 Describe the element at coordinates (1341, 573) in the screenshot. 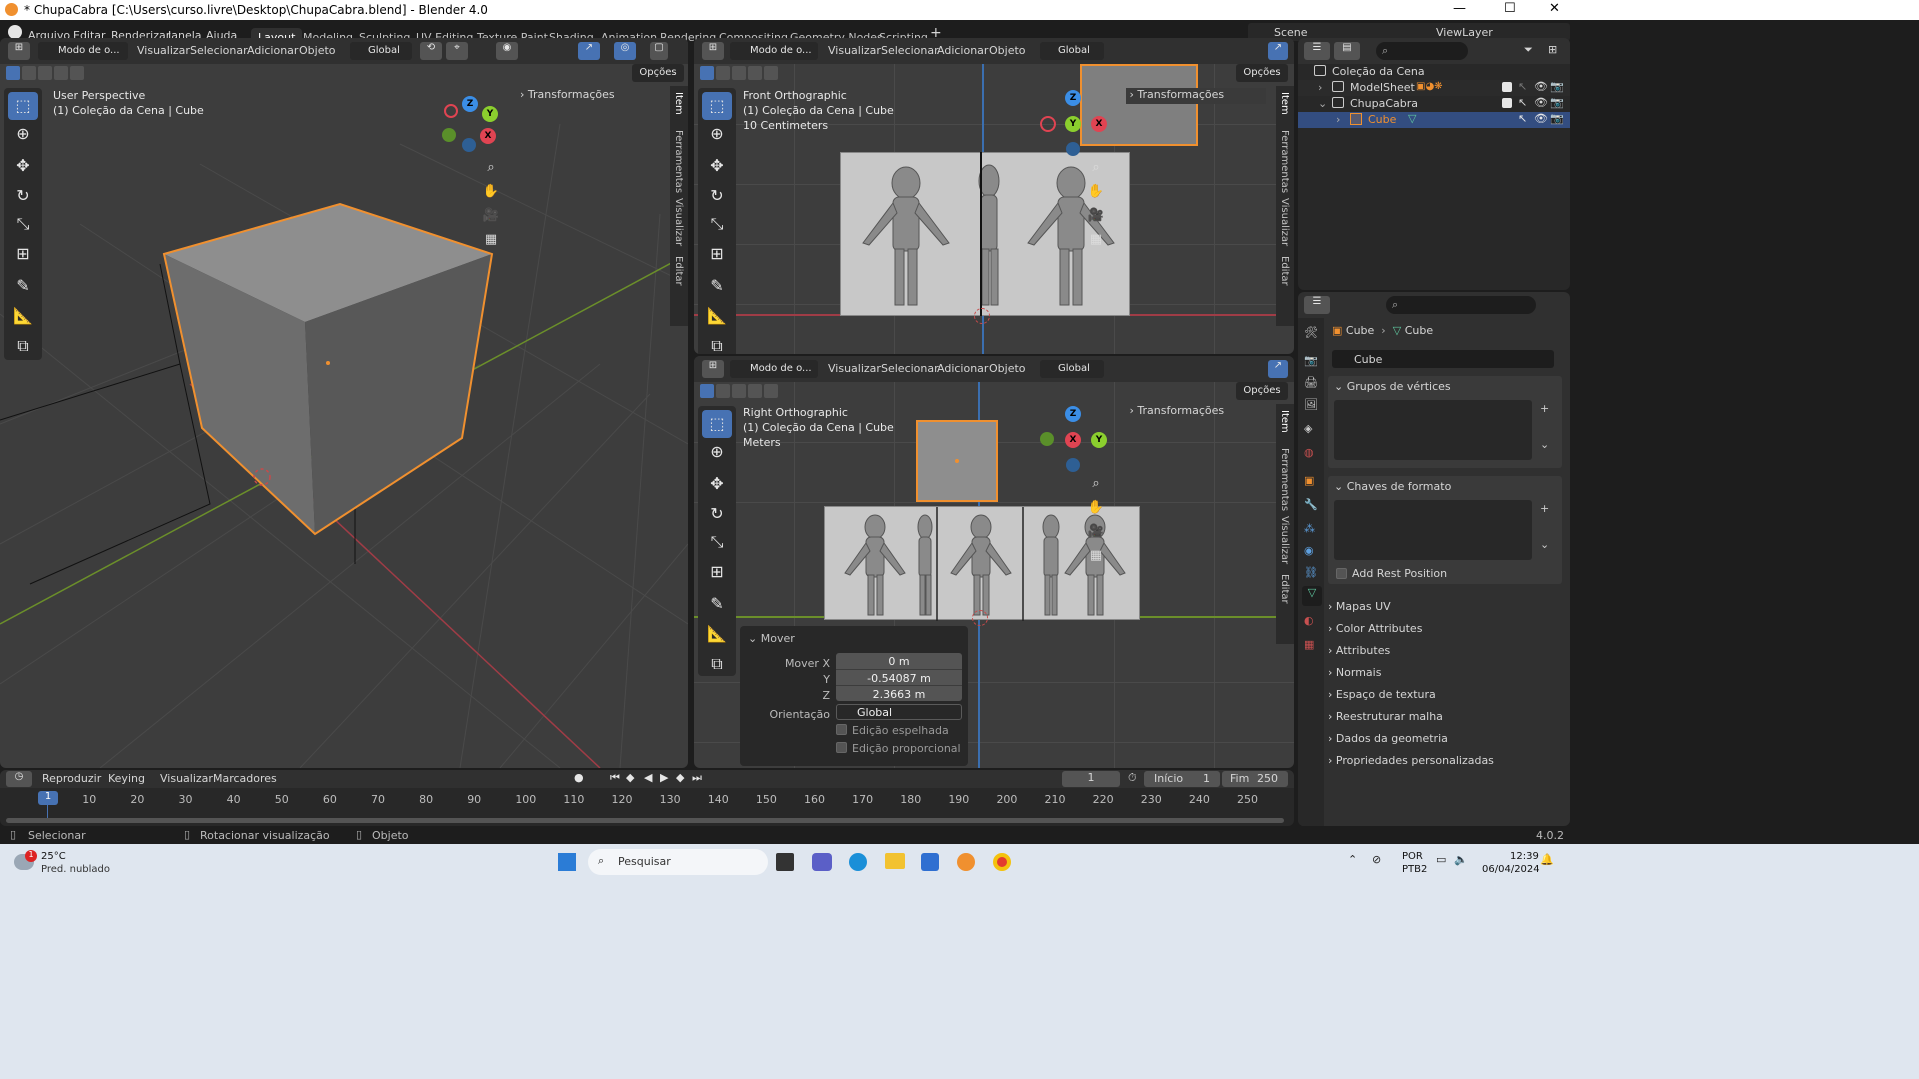

I see `add-rest-position-checkbox` at that location.